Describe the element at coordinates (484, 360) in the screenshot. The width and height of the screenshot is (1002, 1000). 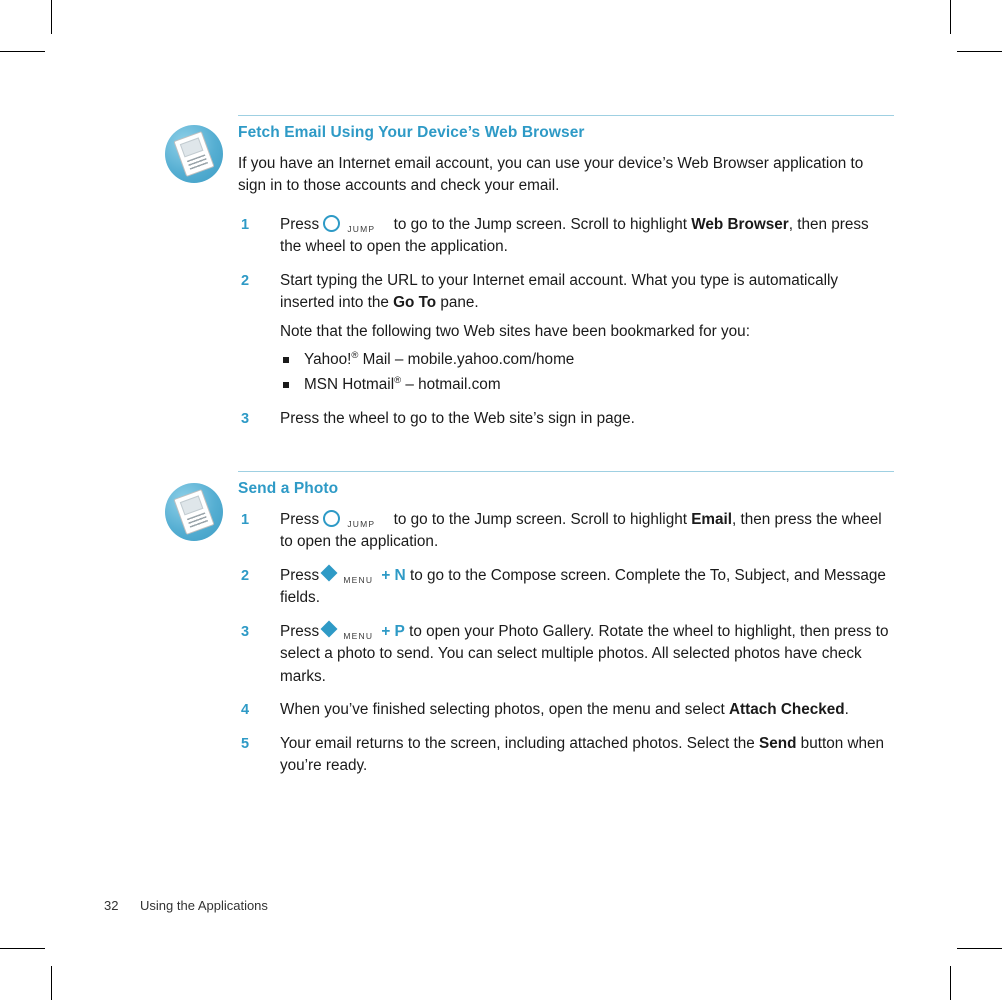
I see `bookmark-url: – mobile.yahoo.com/home` at that location.